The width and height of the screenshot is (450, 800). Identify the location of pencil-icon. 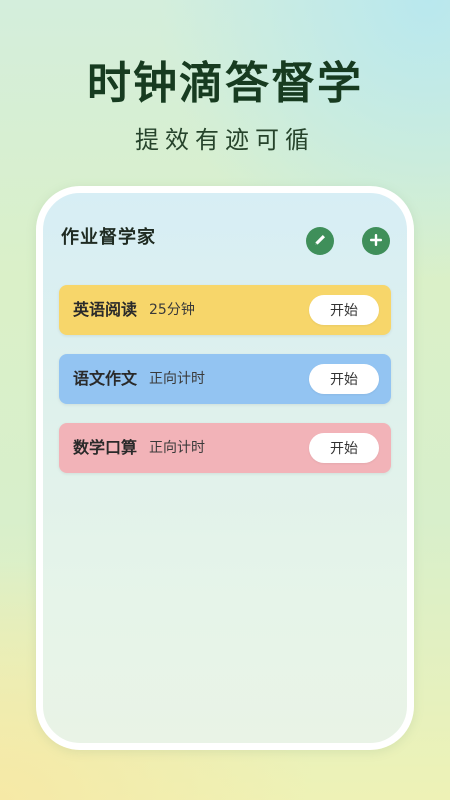
(320, 241).